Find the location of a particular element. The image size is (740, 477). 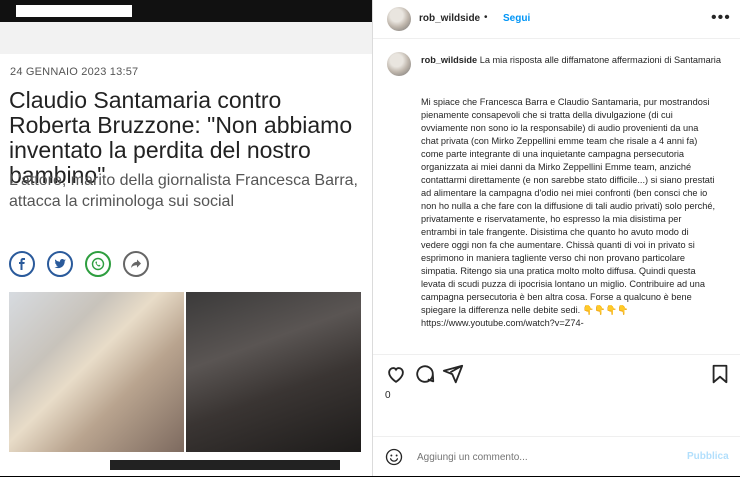

emoji-icon is located at coordinates (394, 457).